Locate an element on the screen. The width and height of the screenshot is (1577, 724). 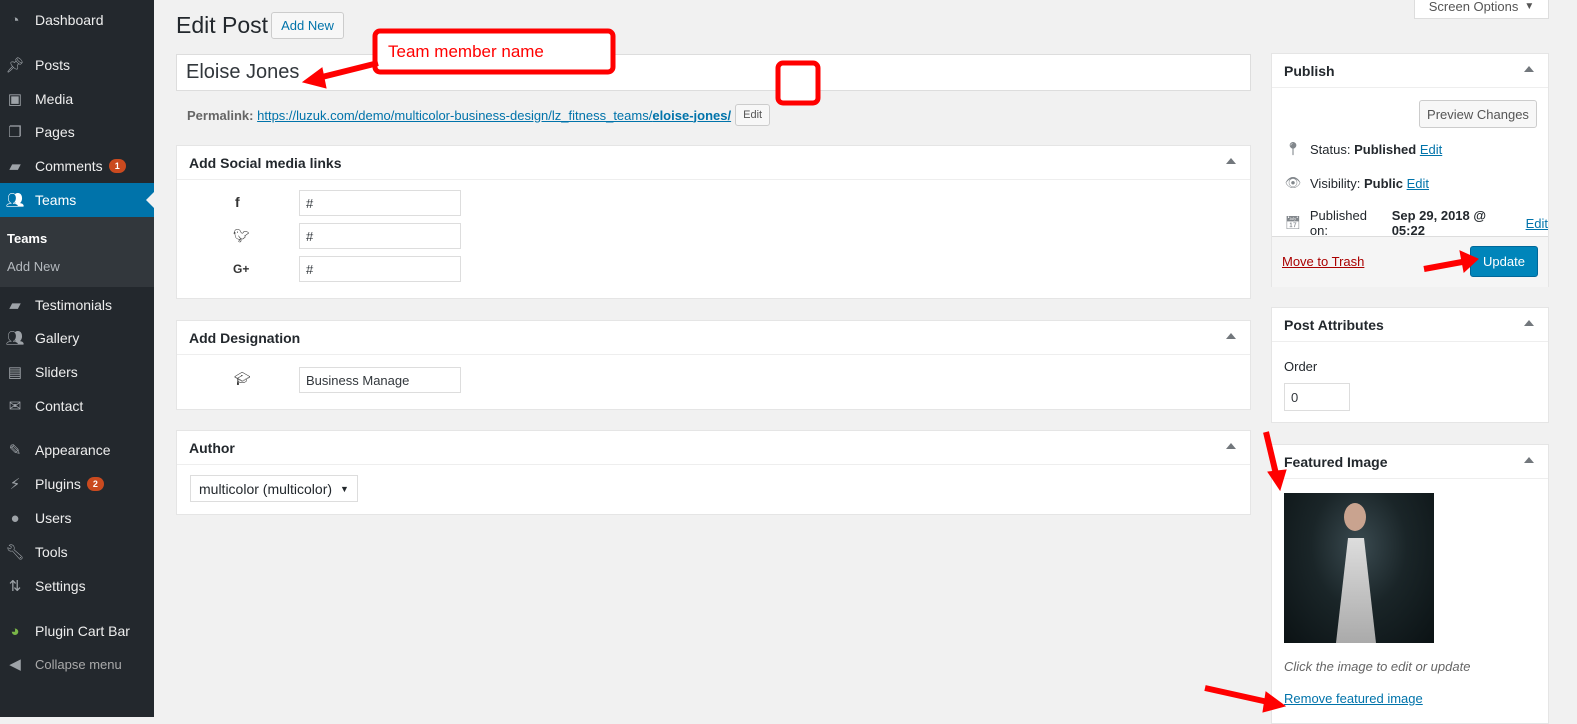
arrow-to-update is located at coordinates (1443, 265).